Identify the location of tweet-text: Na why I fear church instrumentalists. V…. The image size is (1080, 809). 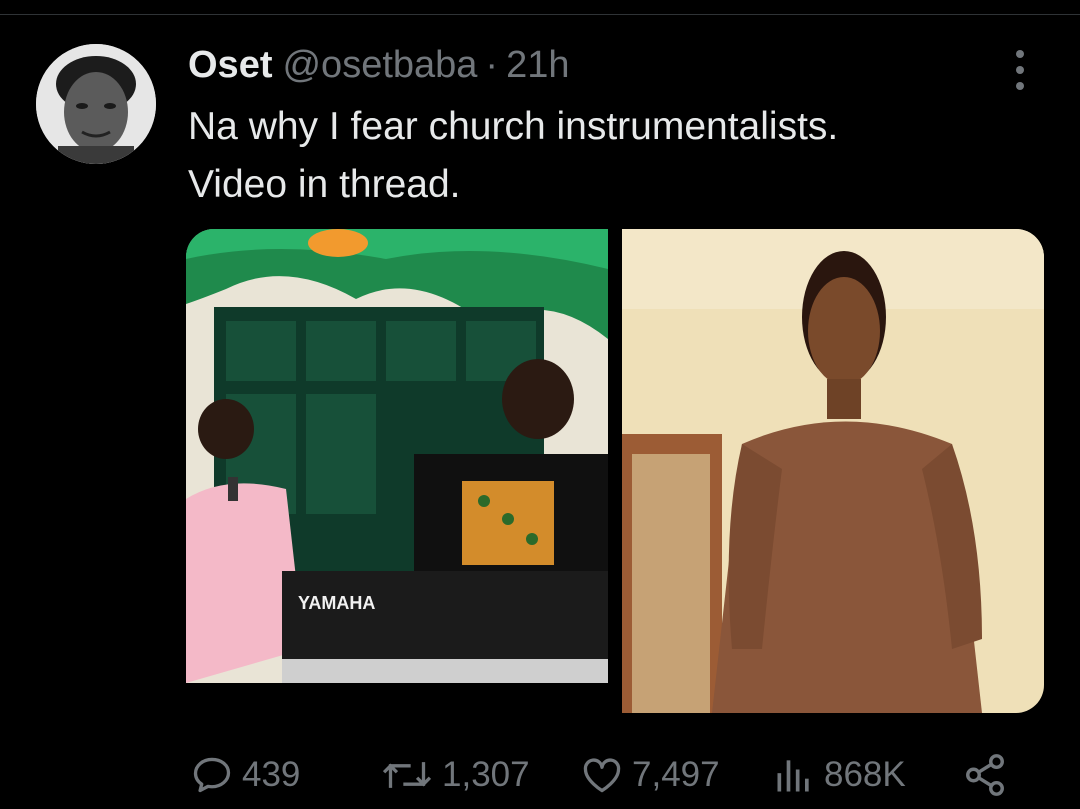
(618, 156).